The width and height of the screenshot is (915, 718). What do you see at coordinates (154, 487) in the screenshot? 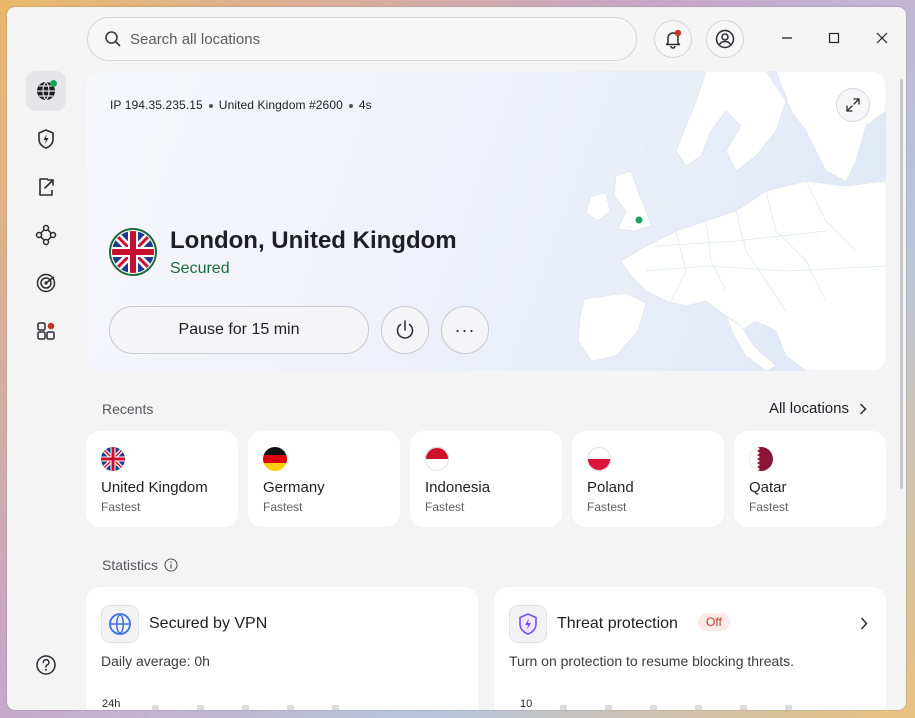
I see `recent-country: United Kingdom` at bounding box center [154, 487].